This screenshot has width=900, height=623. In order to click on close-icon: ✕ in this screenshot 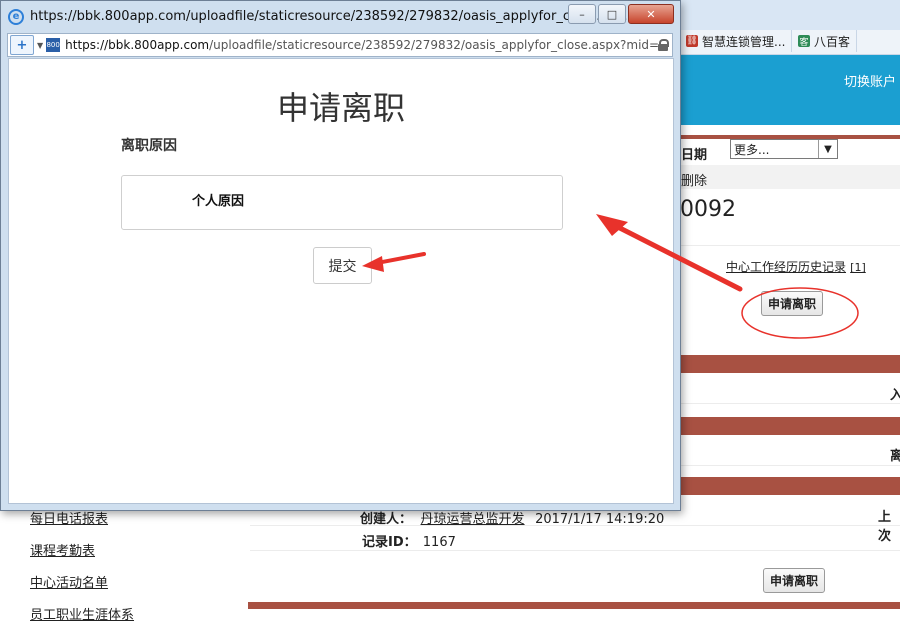, I will do `click(651, 14)`.